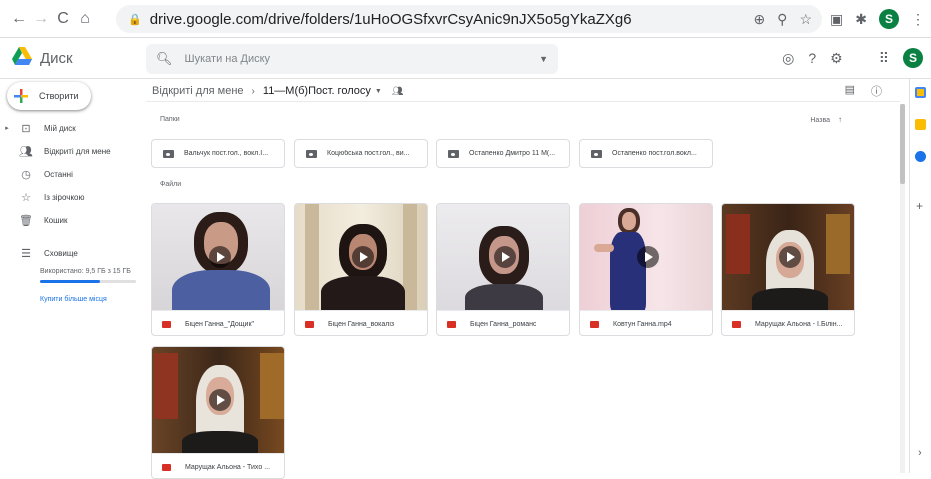  What do you see at coordinates (26, 220) in the screenshot?
I see `trash-icon: 🗑︎` at bounding box center [26, 220].